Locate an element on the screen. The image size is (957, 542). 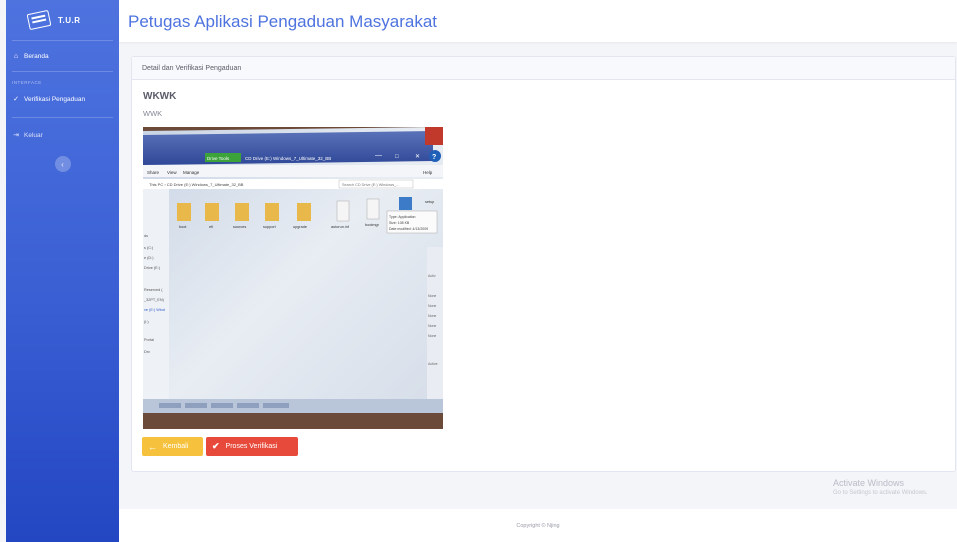
sidebar-item-label: Keluar is located at coordinates (33, 135).